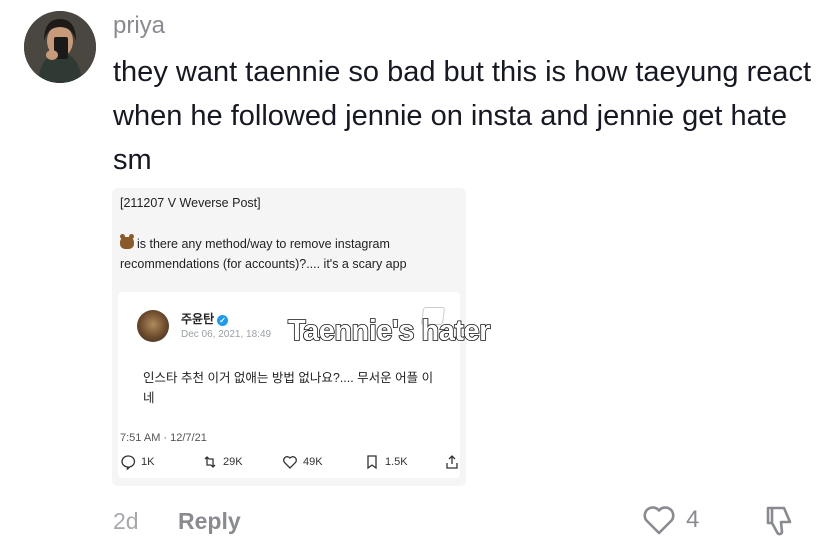  I want to click on tweet-share-stat, so click(452, 462).